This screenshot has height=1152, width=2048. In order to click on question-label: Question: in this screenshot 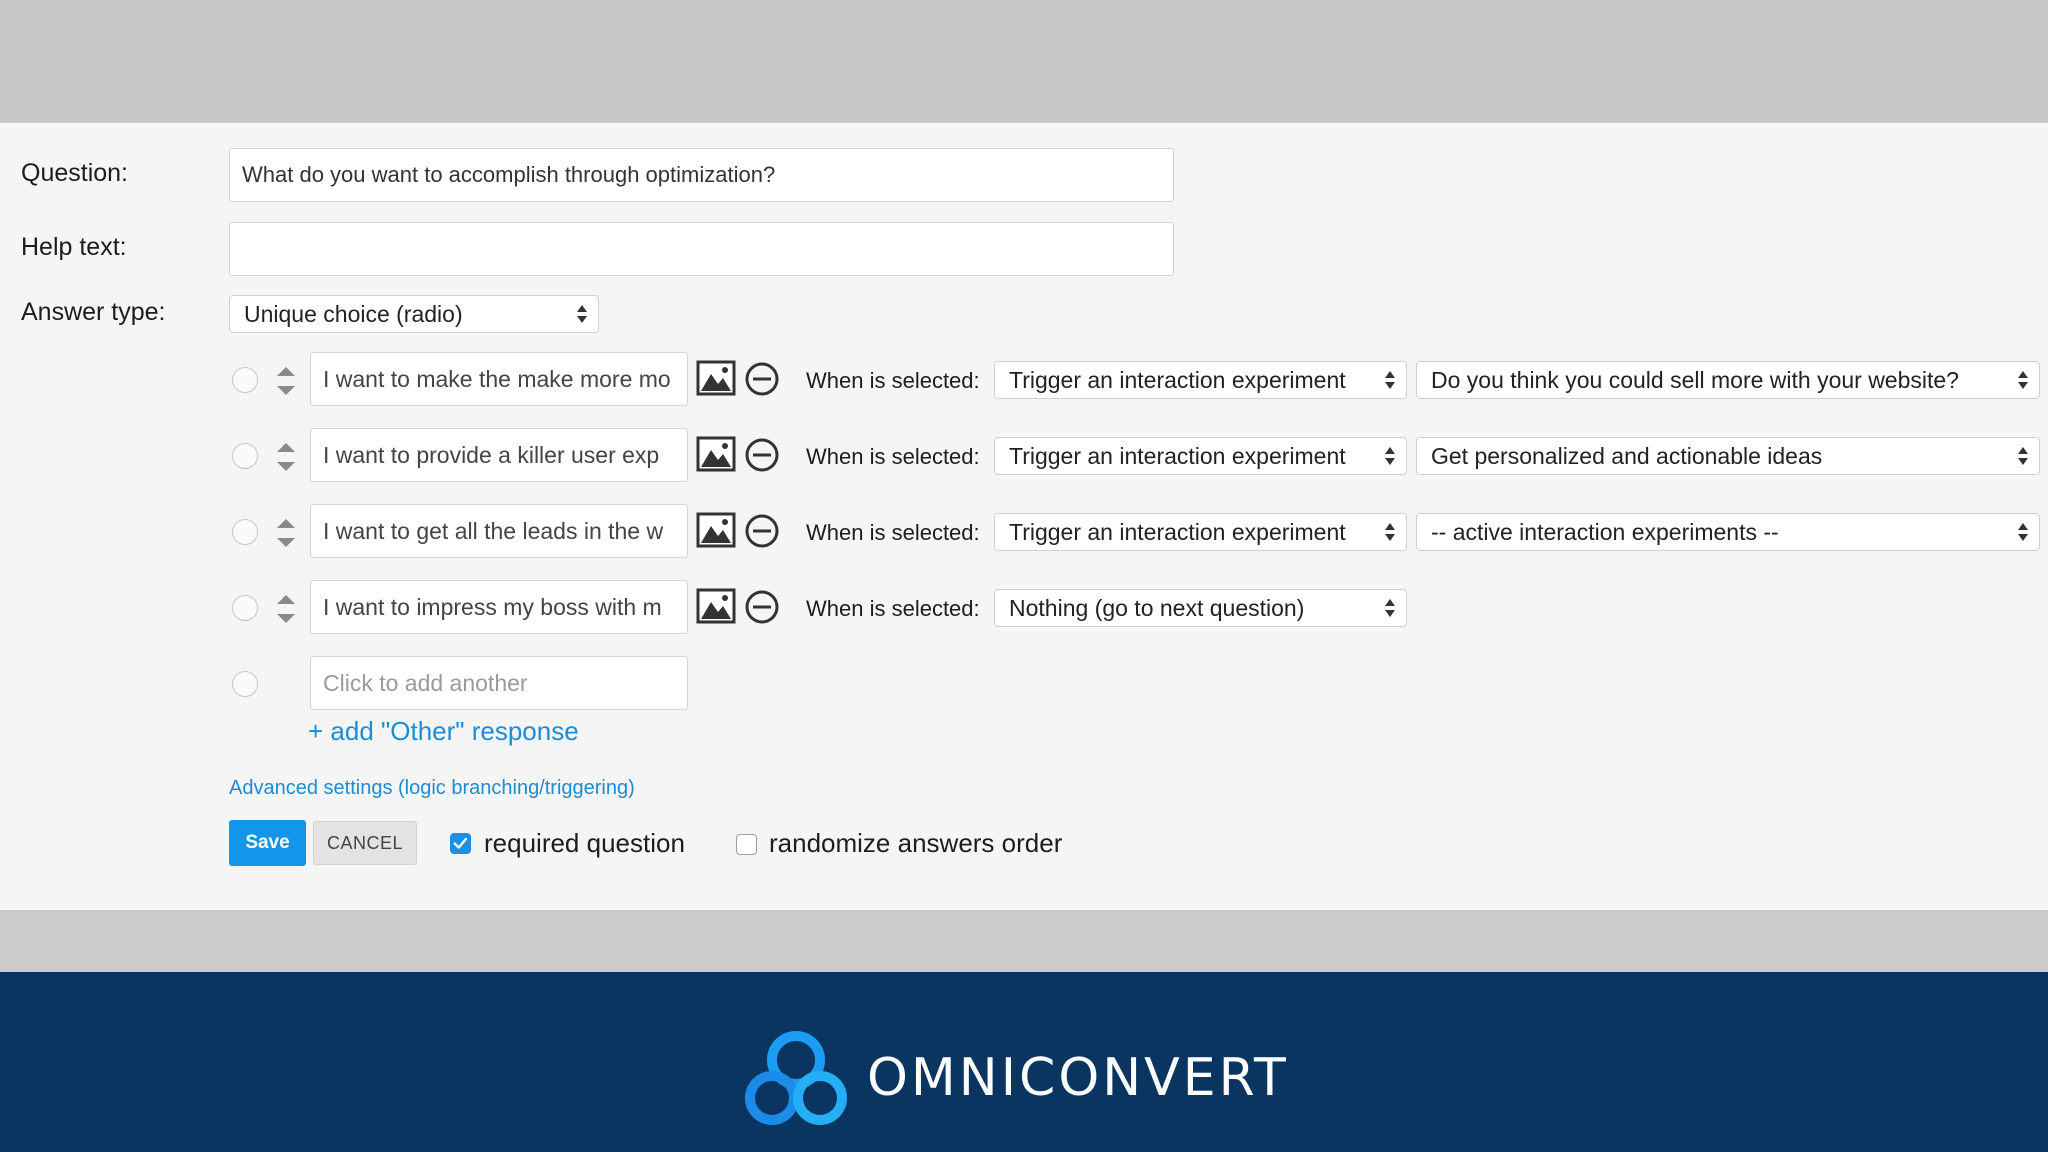, I will do `click(75, 173)`.